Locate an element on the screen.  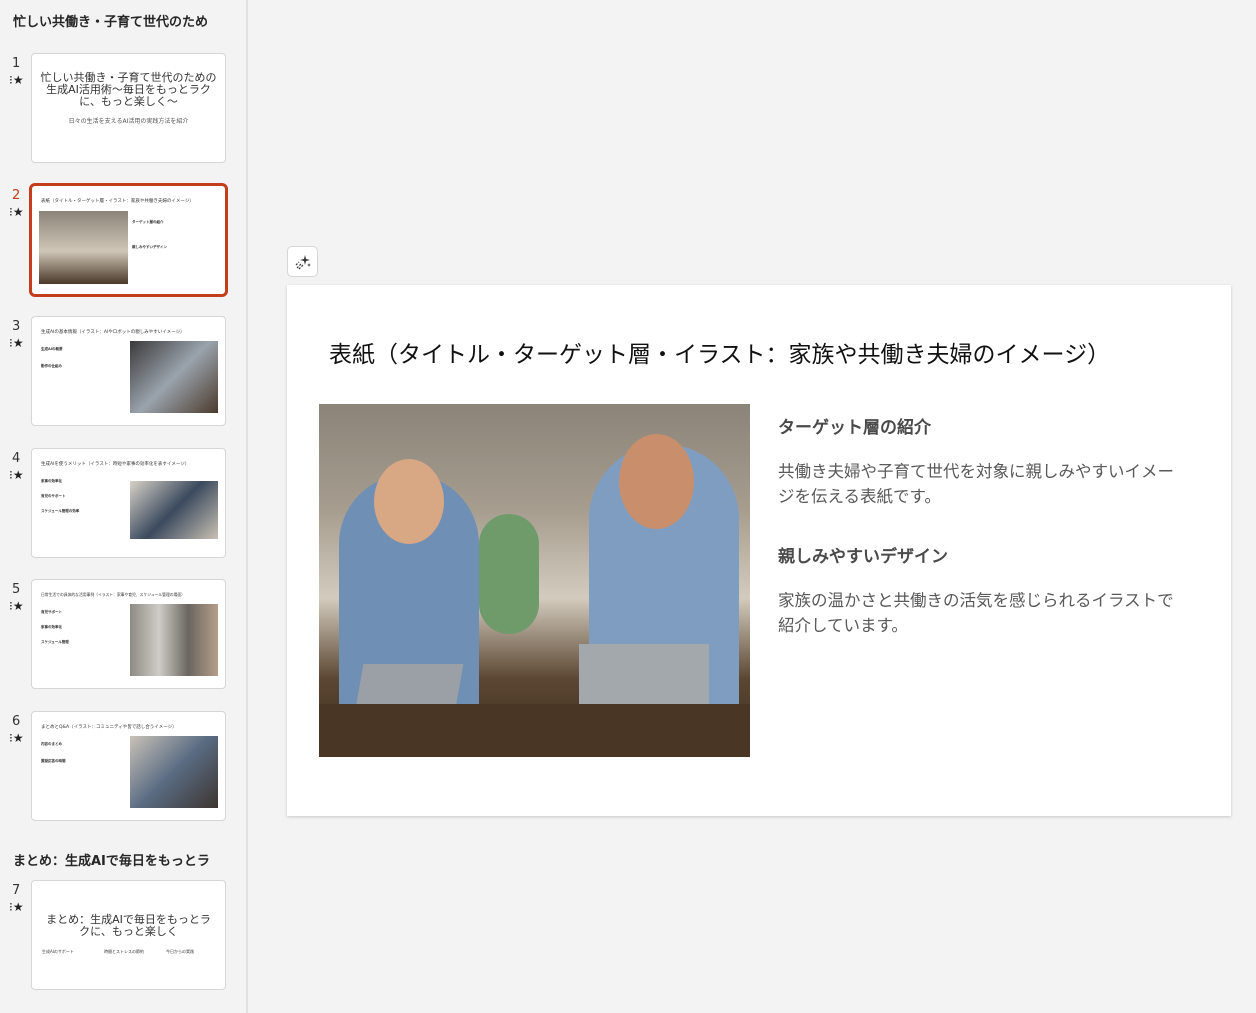
thumb-item: スケジュール管理 is located at coordinates (55, 642).